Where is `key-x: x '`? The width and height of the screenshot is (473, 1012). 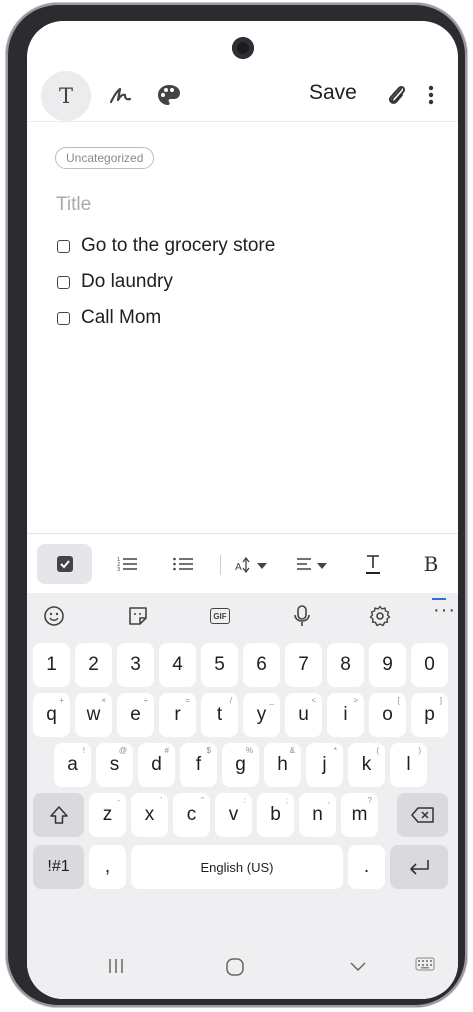
key-x: x ' is located at coordinates (149, 815).